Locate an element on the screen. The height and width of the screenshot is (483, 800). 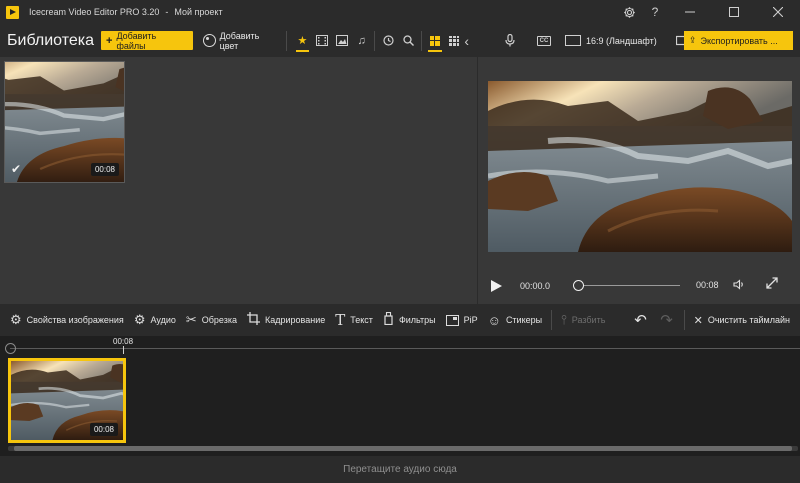
clip-duration-badge: 00:08 is located at coordinates (104, 169).